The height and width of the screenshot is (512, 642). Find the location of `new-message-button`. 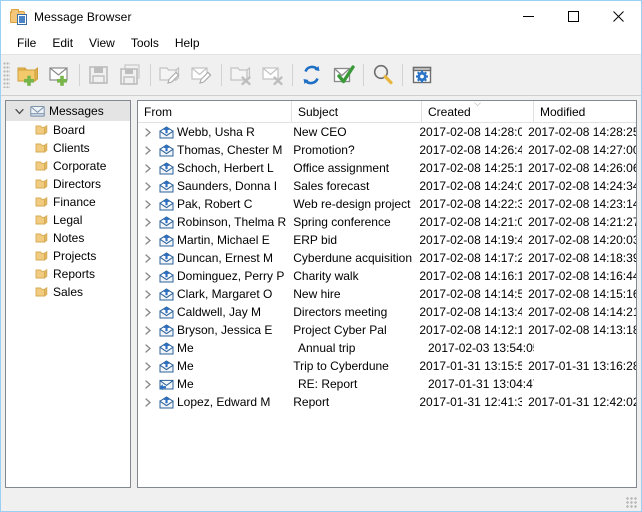

new-message-button is located at coordinates (60, 75).